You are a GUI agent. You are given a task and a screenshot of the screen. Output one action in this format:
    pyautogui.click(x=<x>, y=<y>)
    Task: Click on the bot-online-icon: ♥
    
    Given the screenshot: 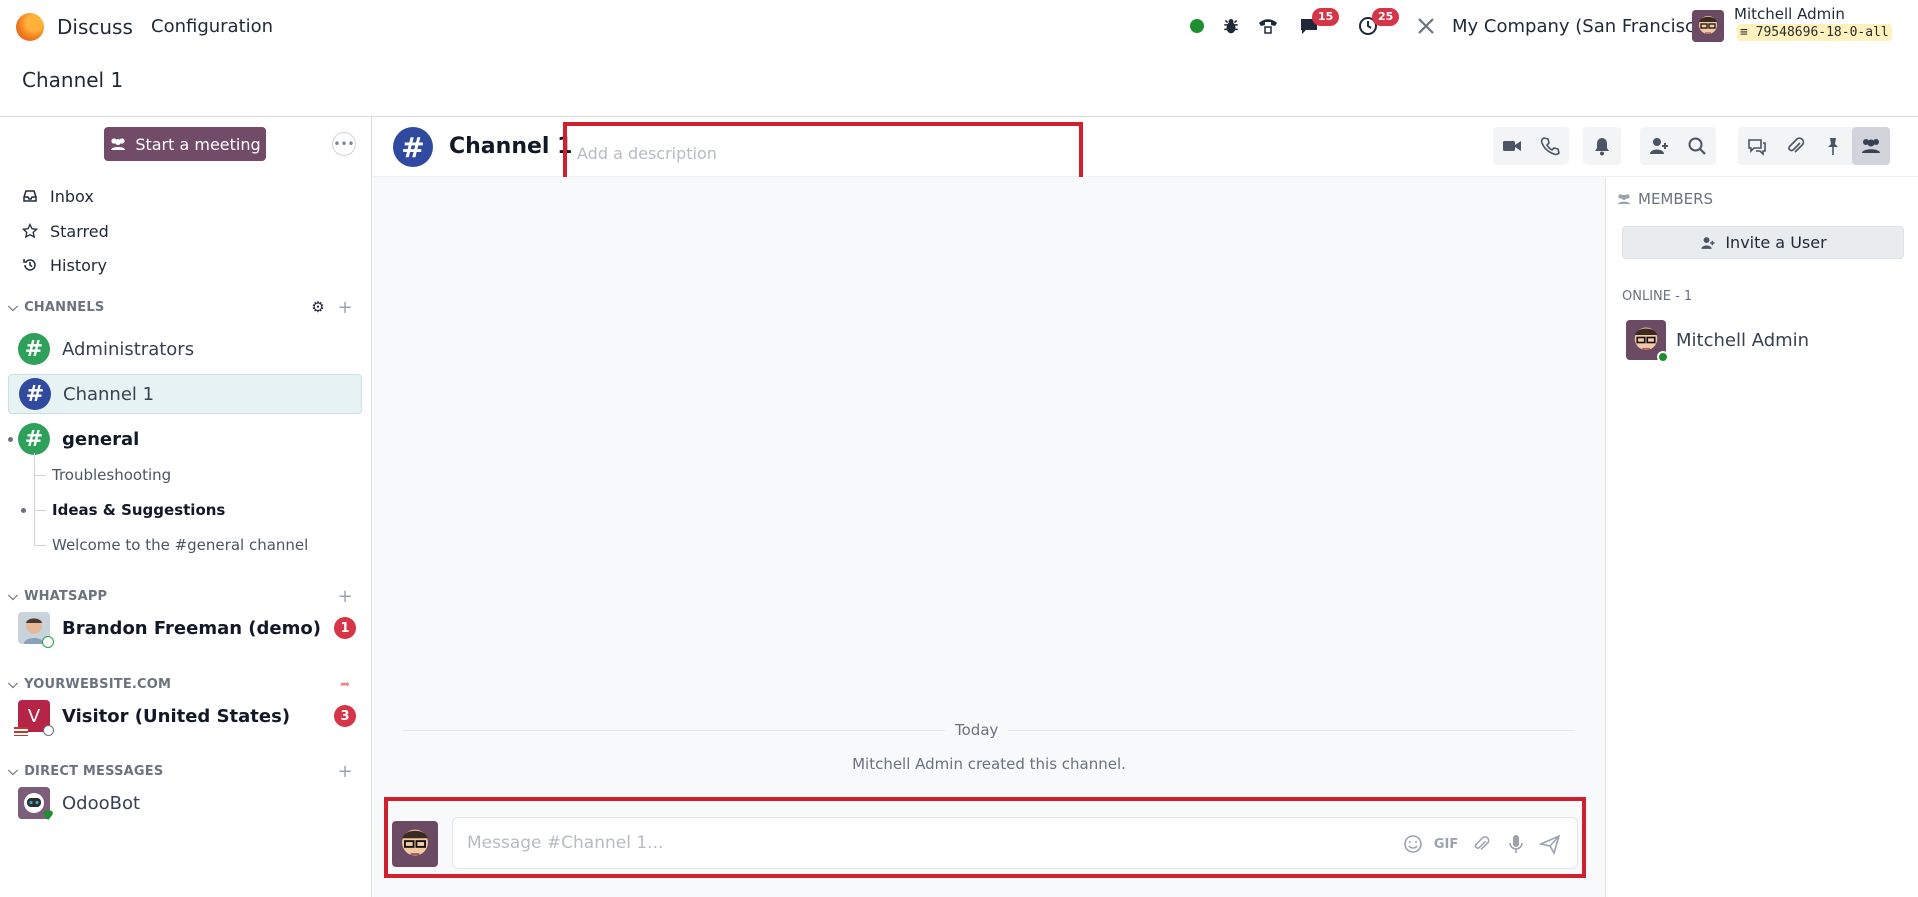 What is the action you would take?
    pyautogui.click(x=48, y=816)
    